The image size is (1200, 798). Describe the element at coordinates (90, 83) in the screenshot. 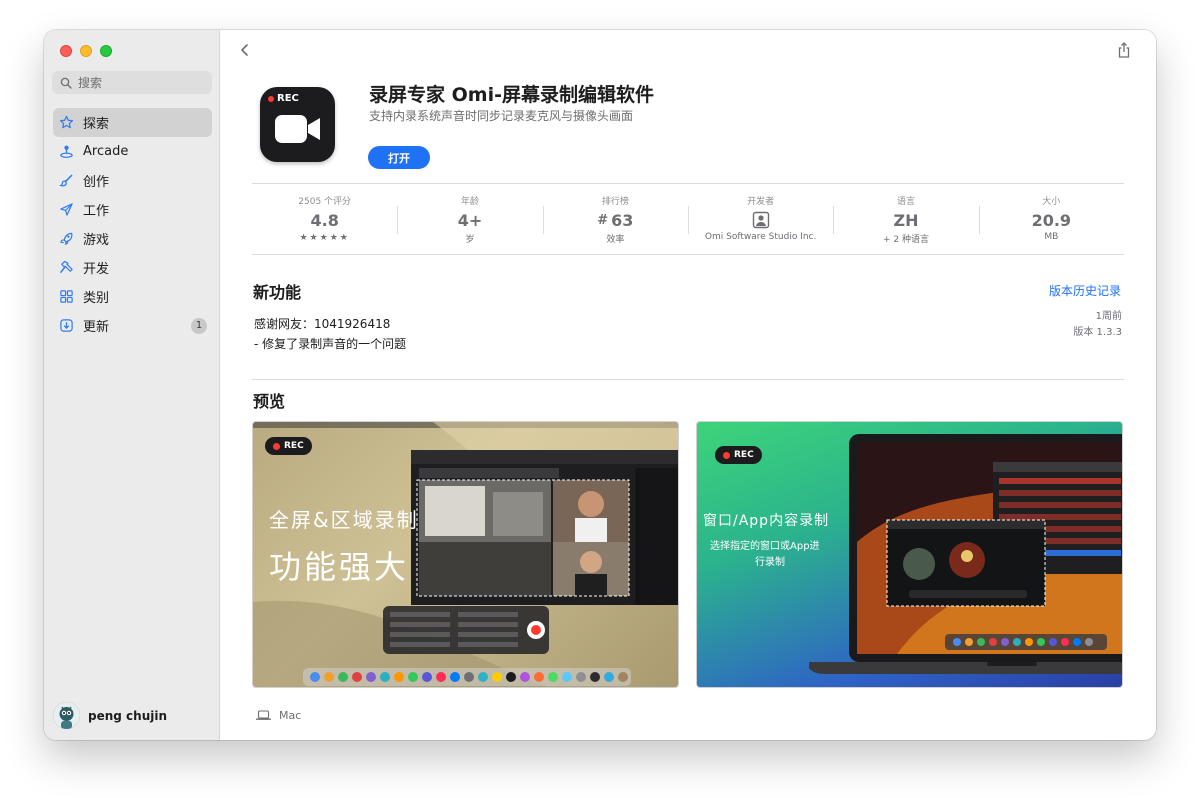

I see `search-placeholder: 搜索` at that location.